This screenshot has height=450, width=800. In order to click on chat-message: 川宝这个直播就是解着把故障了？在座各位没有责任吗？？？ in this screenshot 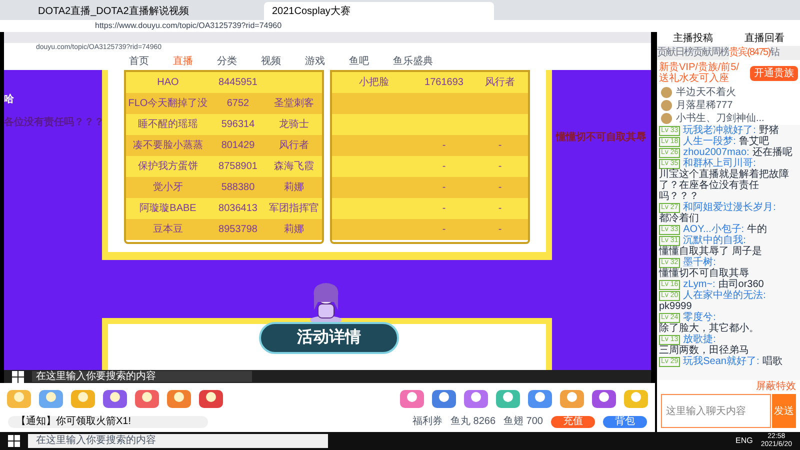, I will do `click(724, 185)`.